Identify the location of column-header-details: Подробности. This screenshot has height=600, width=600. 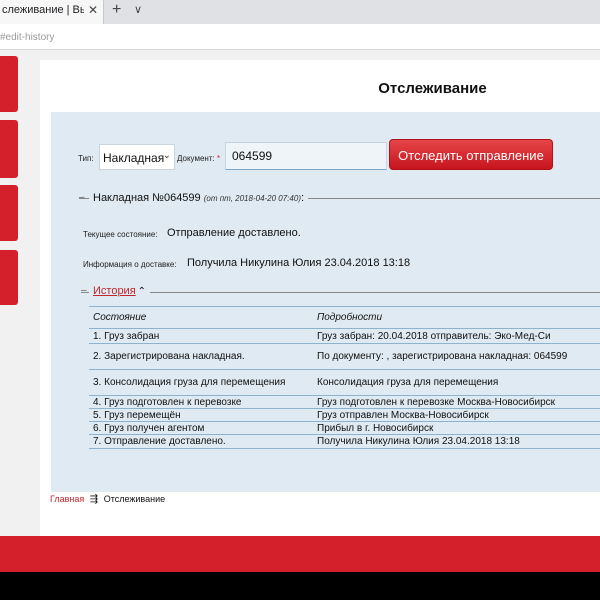
(456, 317).